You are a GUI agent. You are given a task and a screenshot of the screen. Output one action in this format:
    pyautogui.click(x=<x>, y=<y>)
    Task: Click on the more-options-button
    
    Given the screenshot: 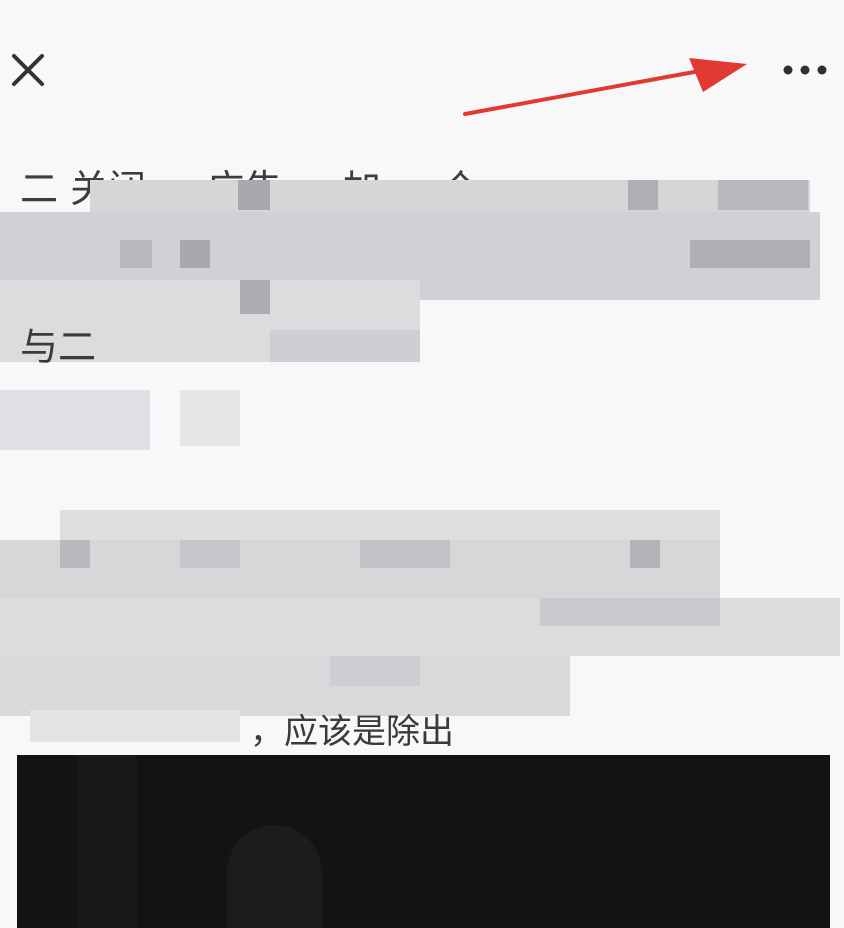 What is the action you would take?
    pyautogui.click(x=805, y=70)
    